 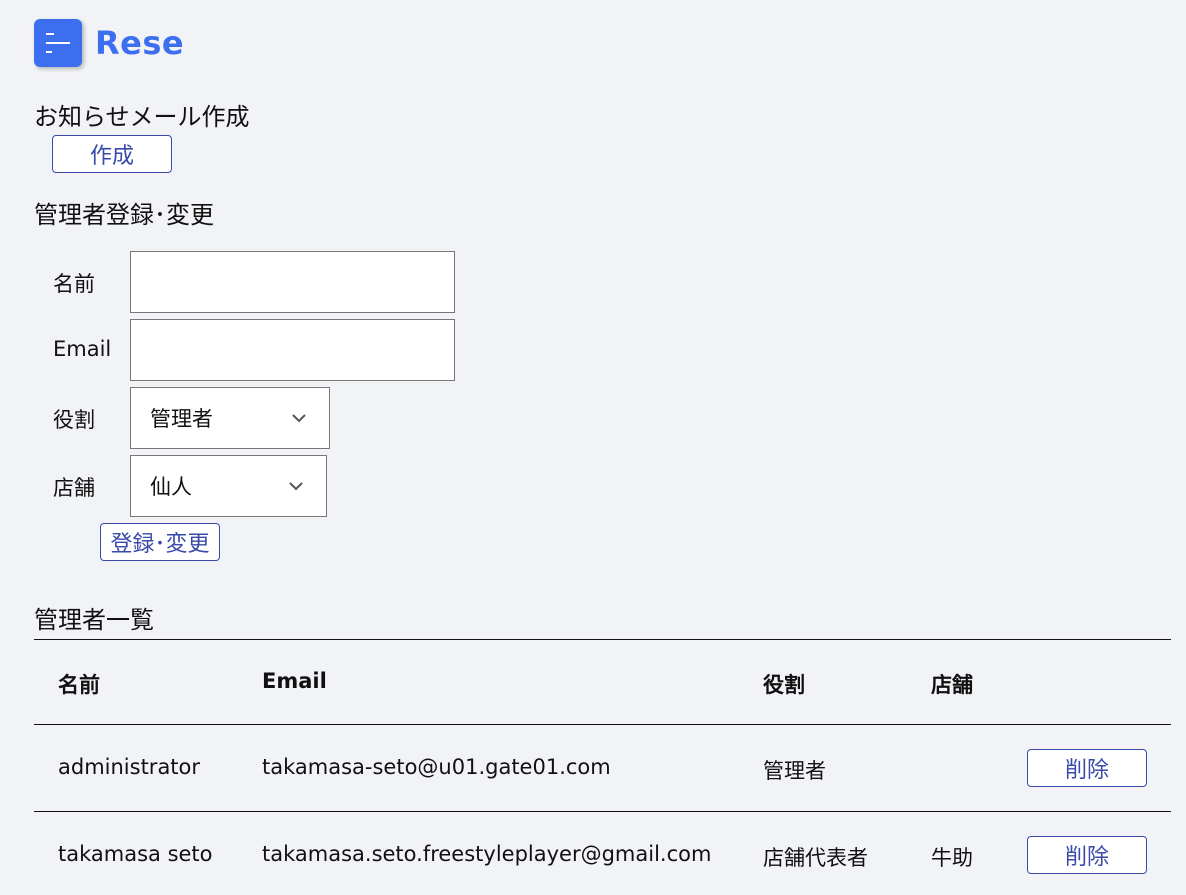 I want to click on store-selected-value: 仙人, so click(x=171, y=487).